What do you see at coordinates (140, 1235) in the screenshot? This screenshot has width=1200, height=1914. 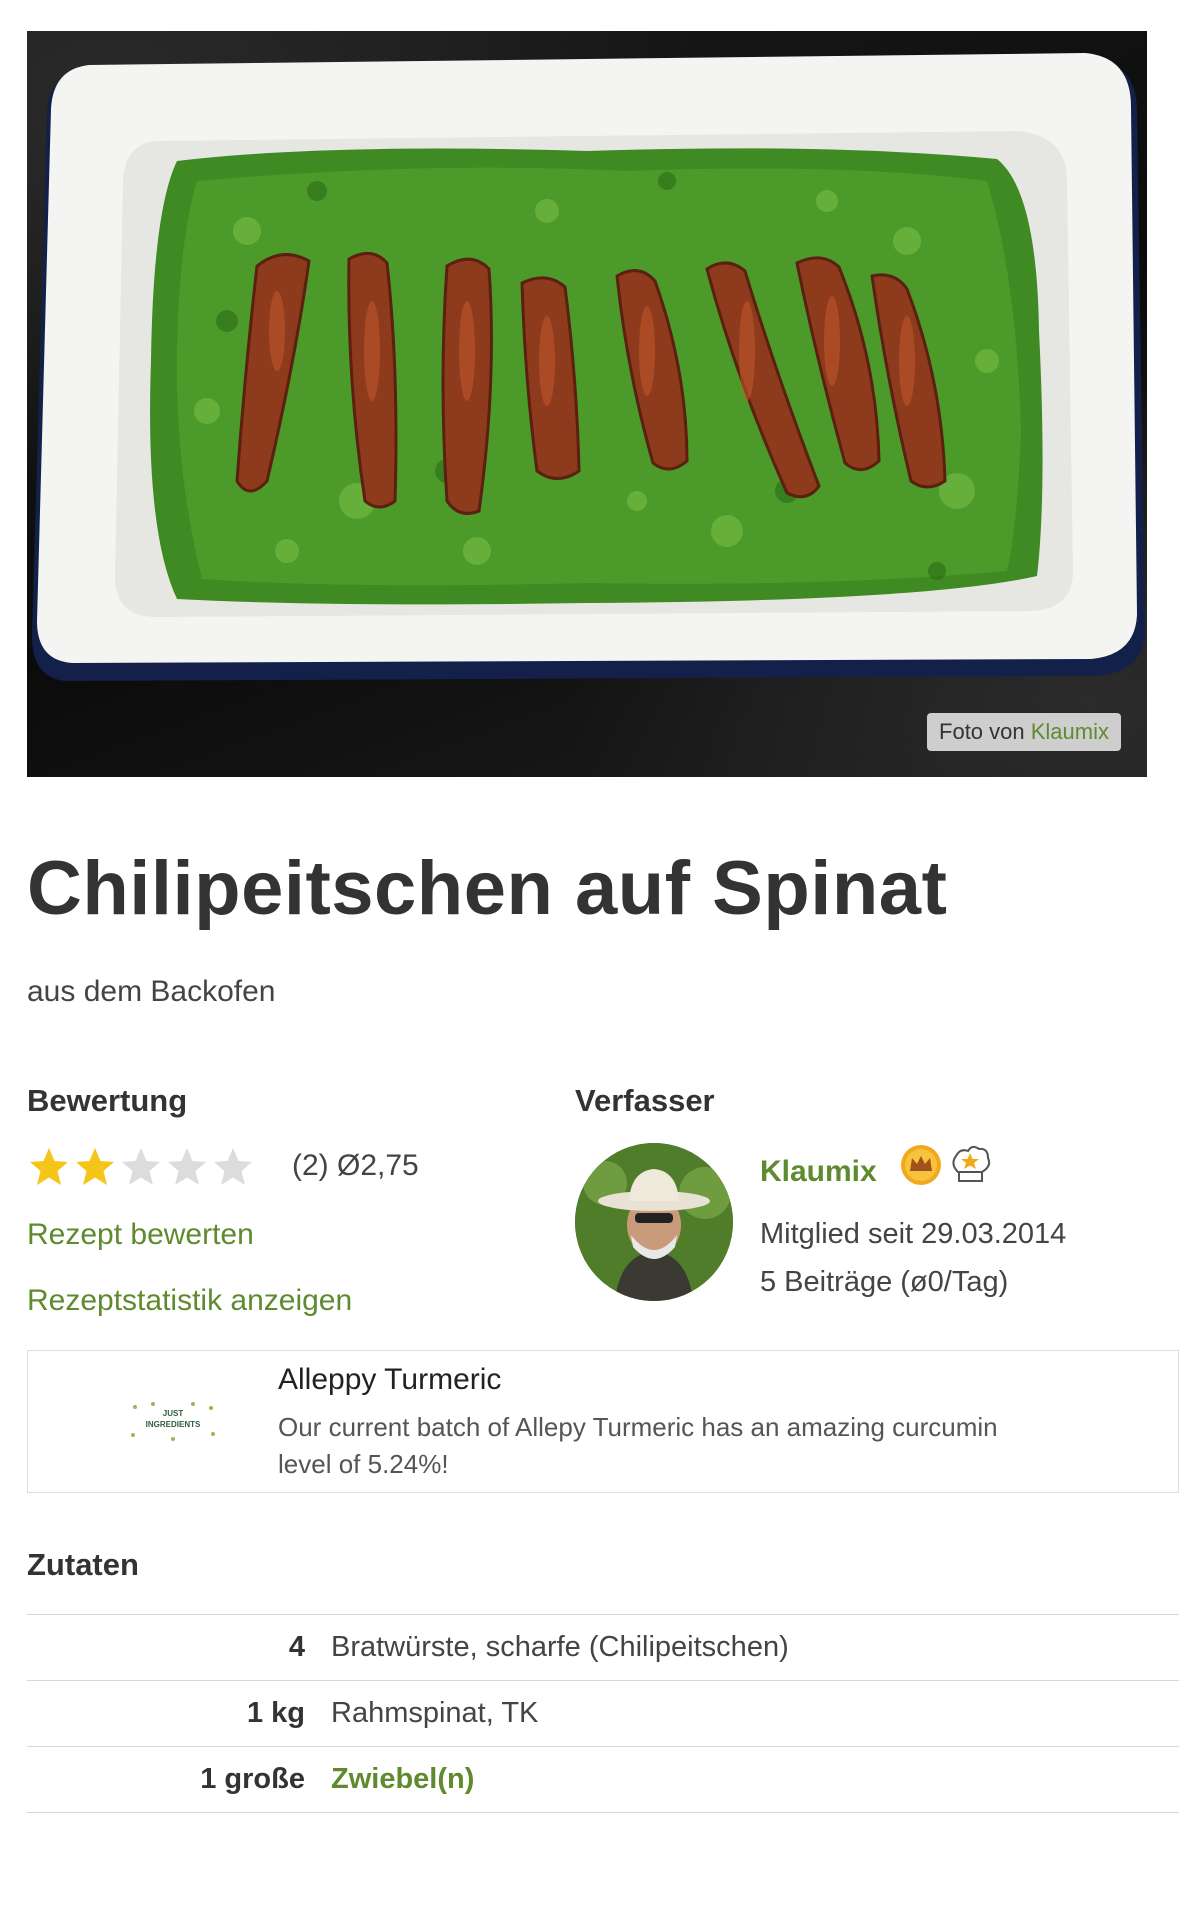 I see `rate-recipe-link: Rezept bewerten` at bounding box center [140, 1235].